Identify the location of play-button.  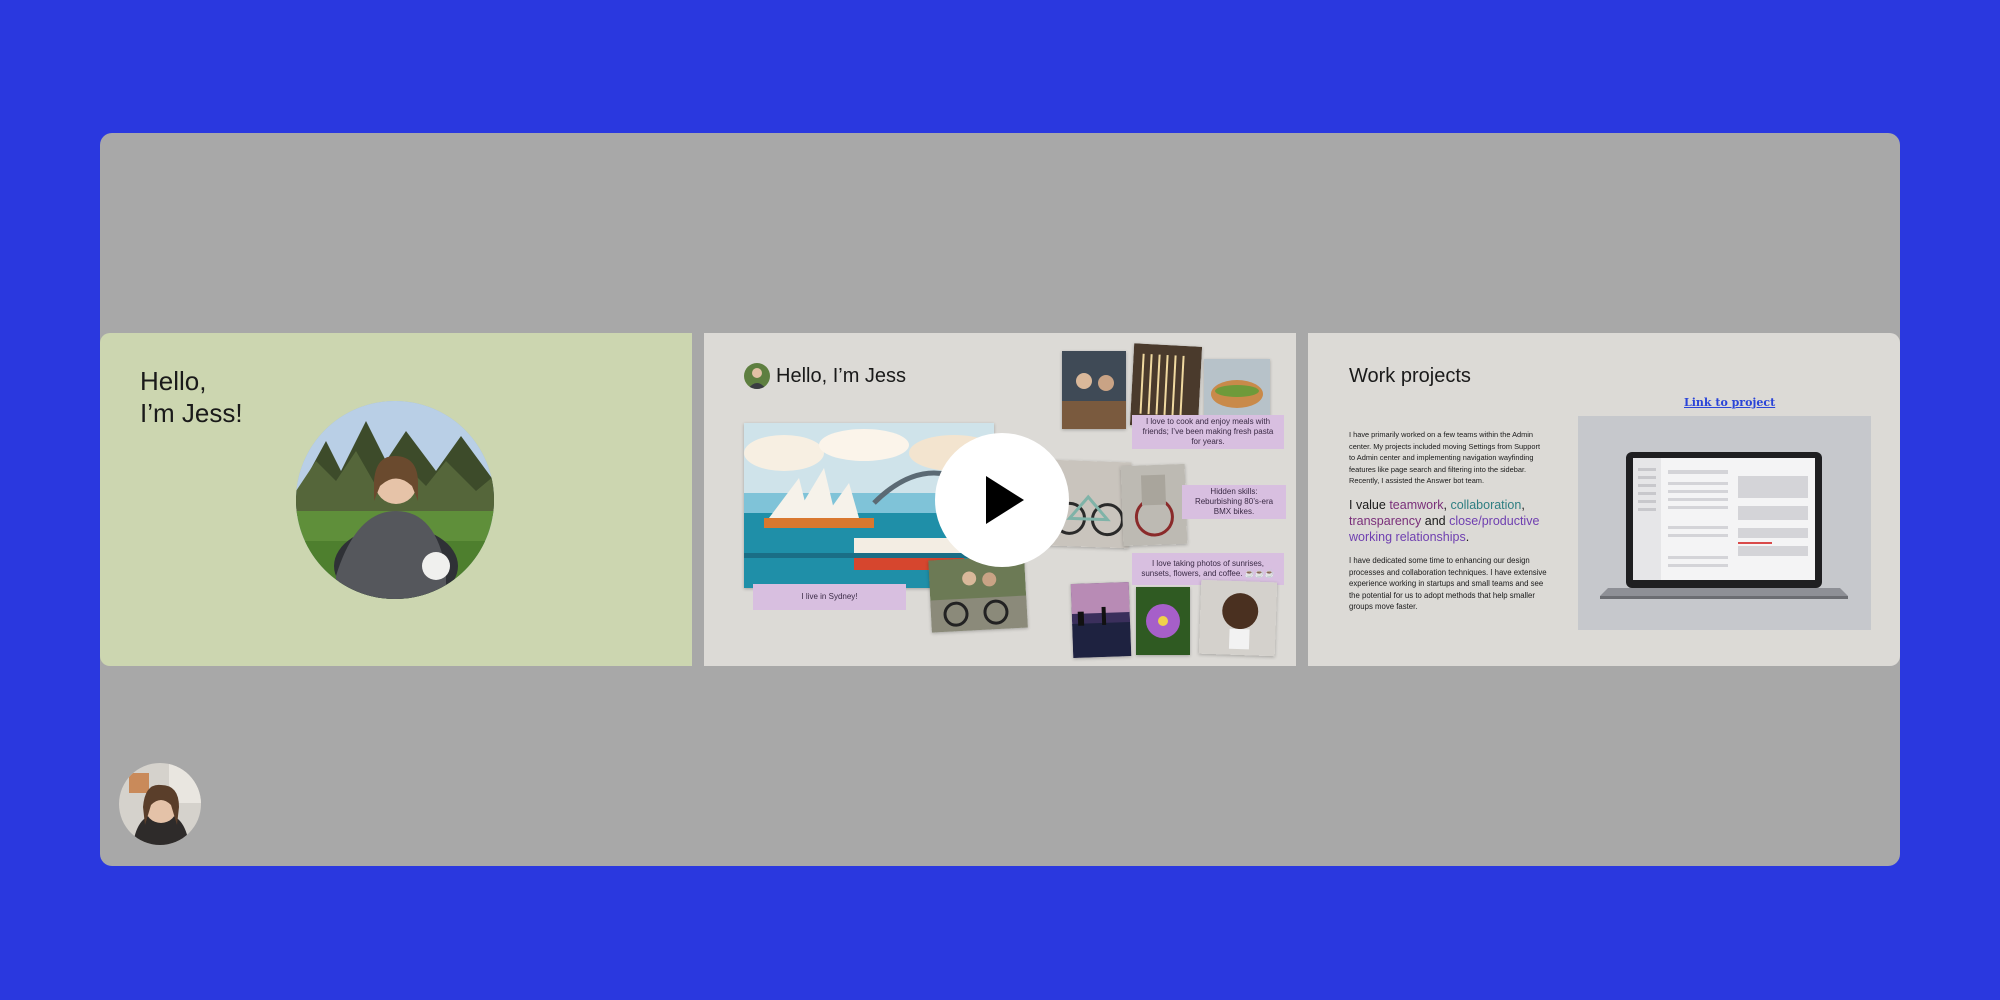
(1002, 500).